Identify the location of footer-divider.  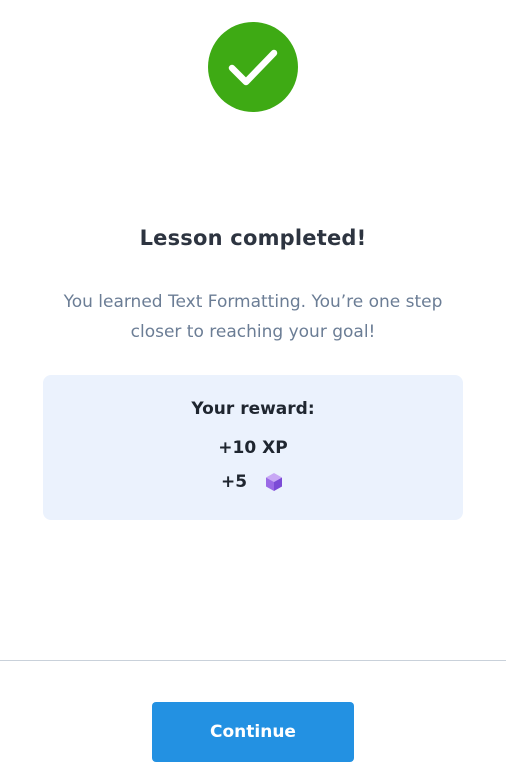
(253, 660).